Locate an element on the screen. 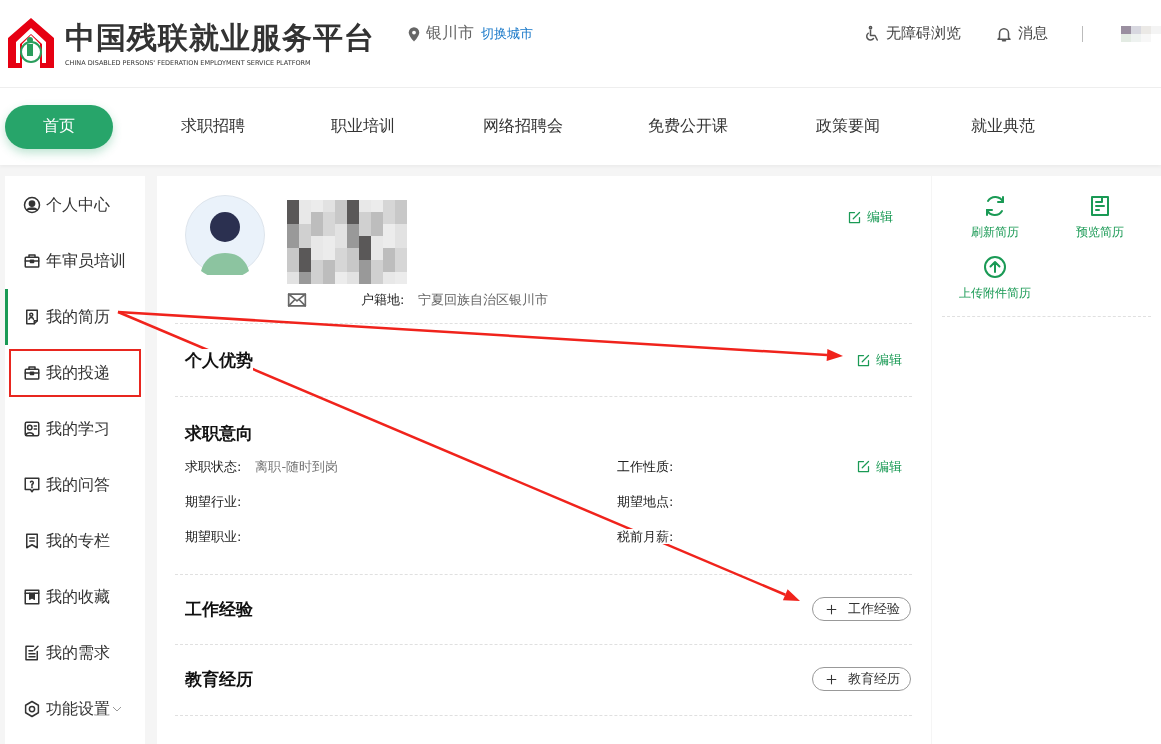 The height and width of the screenshot is (744, 1161). accessibility-link: 无障碍浏览 is located at coordinates (912, 33).